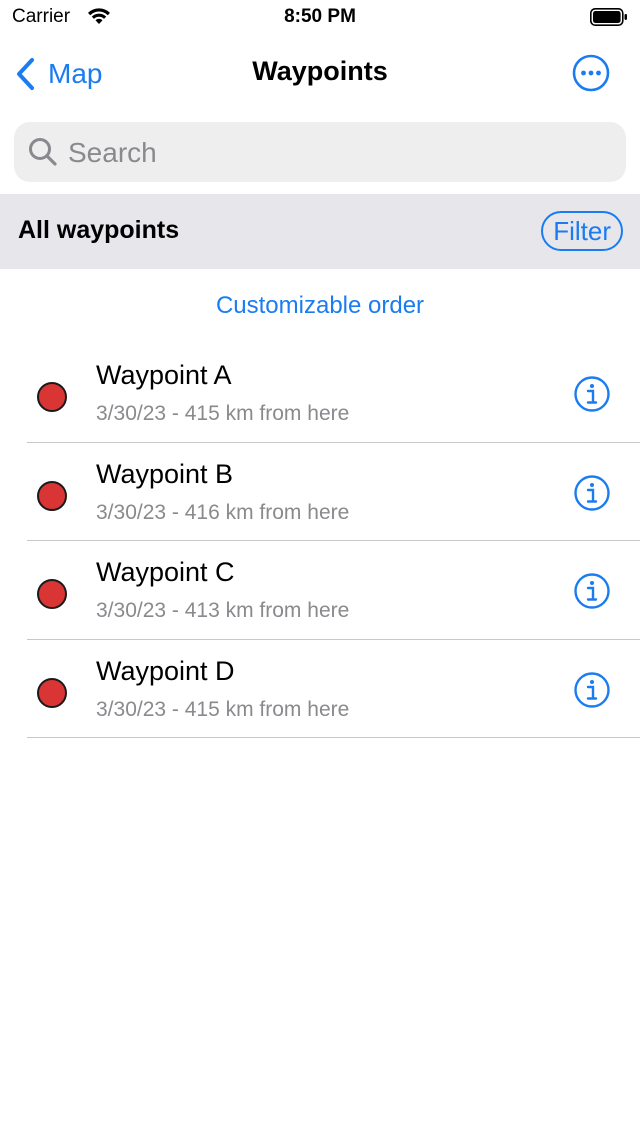 The width and height of the screenshot is (640, 1136). I want to click on search-bar, so click(320, 153).